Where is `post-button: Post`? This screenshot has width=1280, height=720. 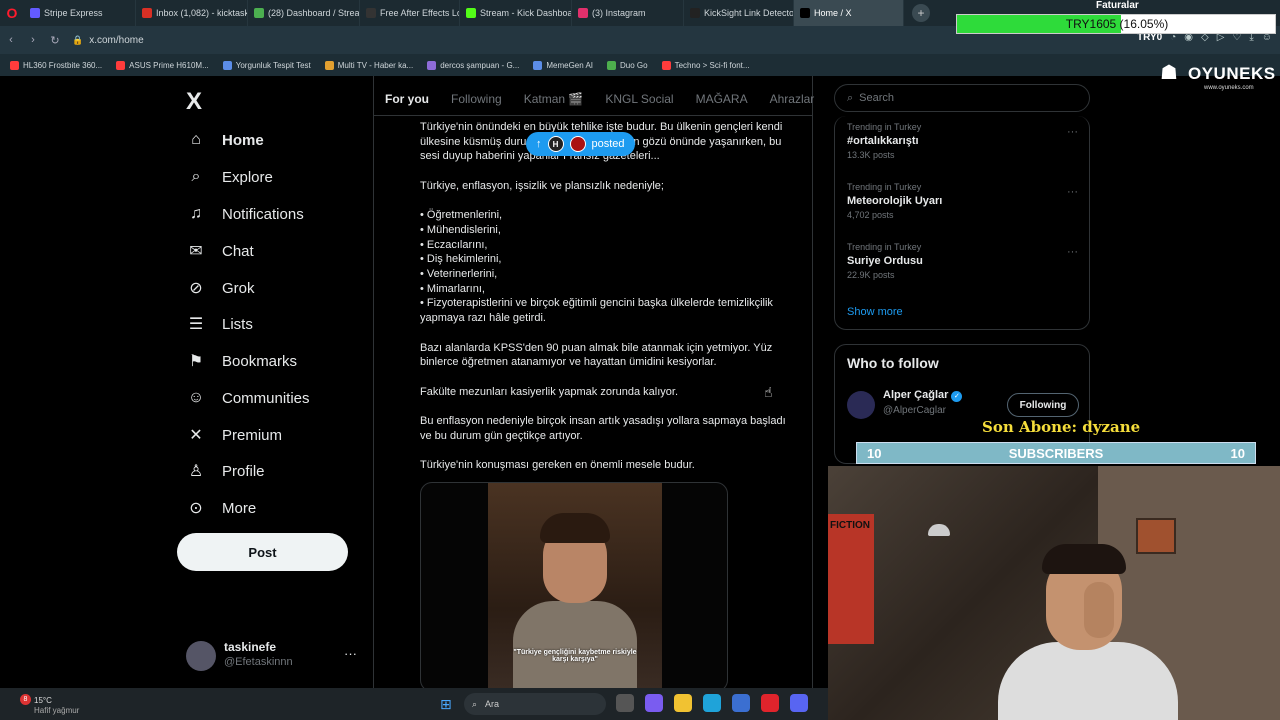
post-button: Post is located at coordinates (262, 552).